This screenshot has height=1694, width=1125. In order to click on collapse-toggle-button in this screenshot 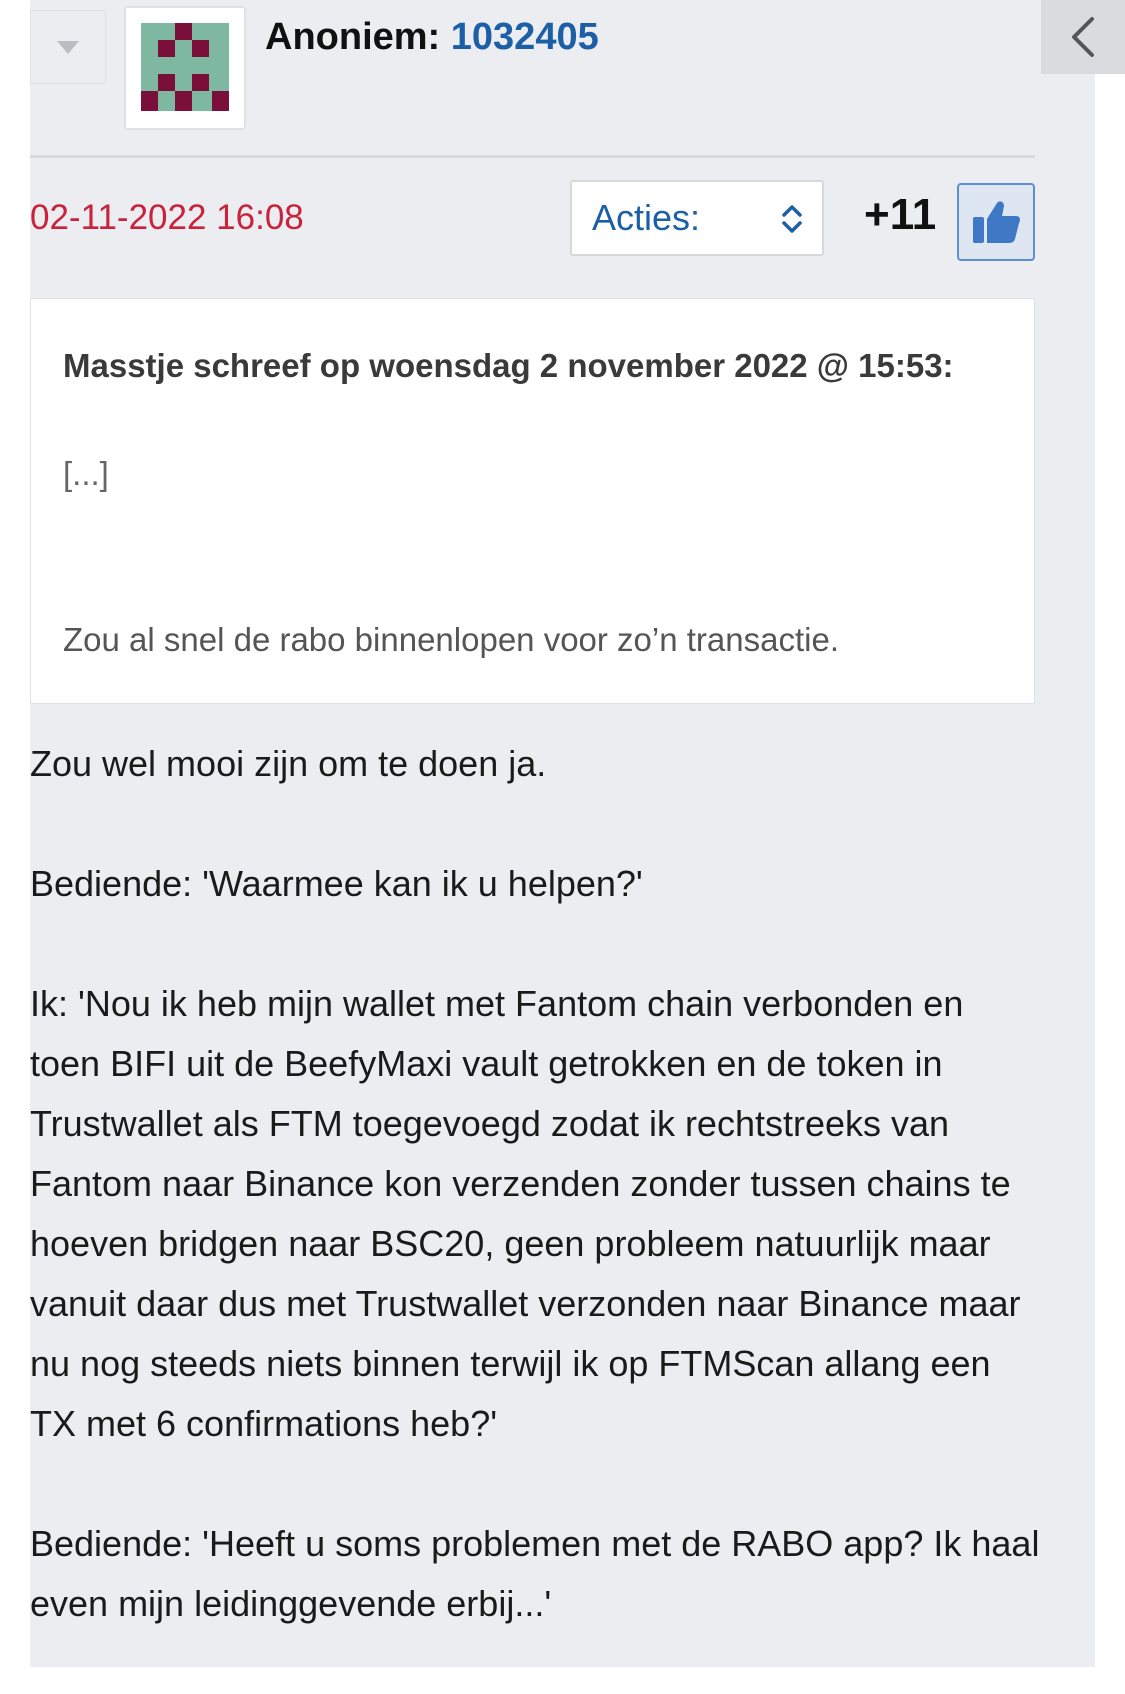, I will do `click(68, 47)`.